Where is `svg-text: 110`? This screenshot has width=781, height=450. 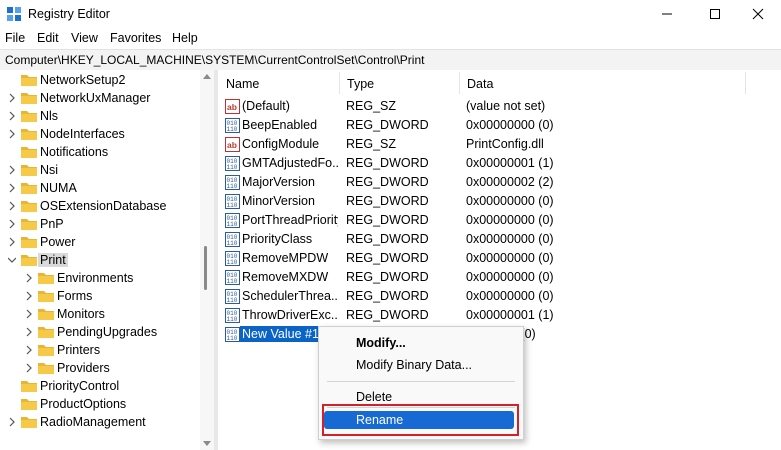 svg-text: 110 is located at coordinates (232, 262).